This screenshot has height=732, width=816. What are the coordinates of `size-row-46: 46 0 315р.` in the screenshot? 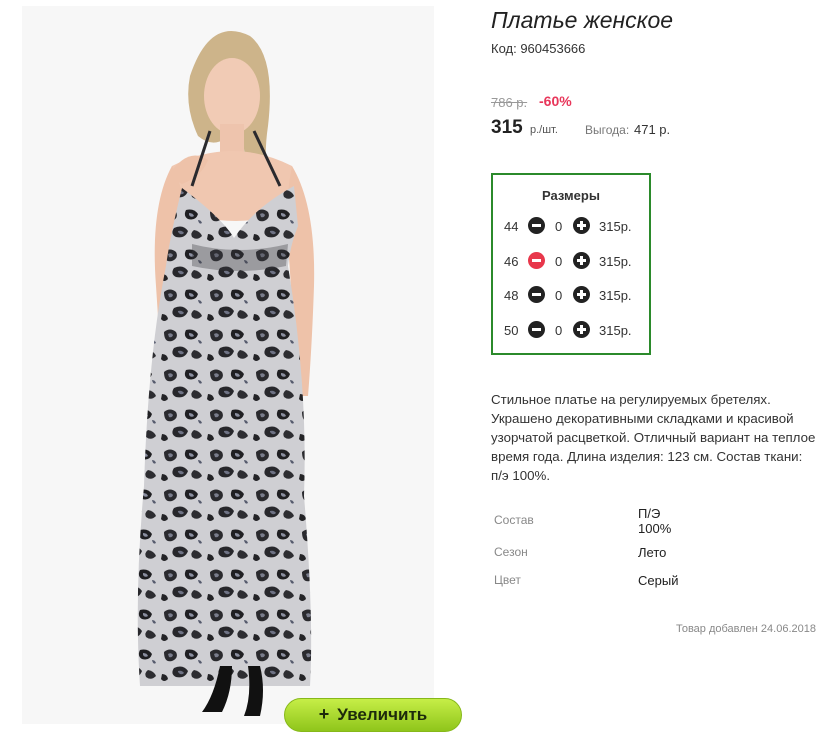 It's located at (571, 262).